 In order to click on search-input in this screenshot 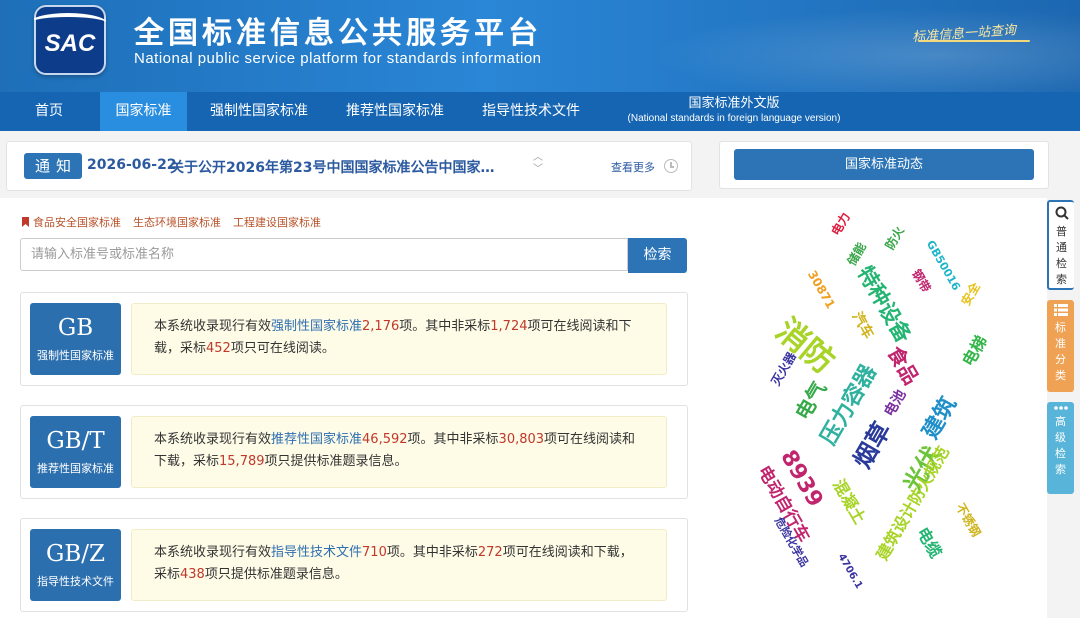, I will do `click(321, 254)`.